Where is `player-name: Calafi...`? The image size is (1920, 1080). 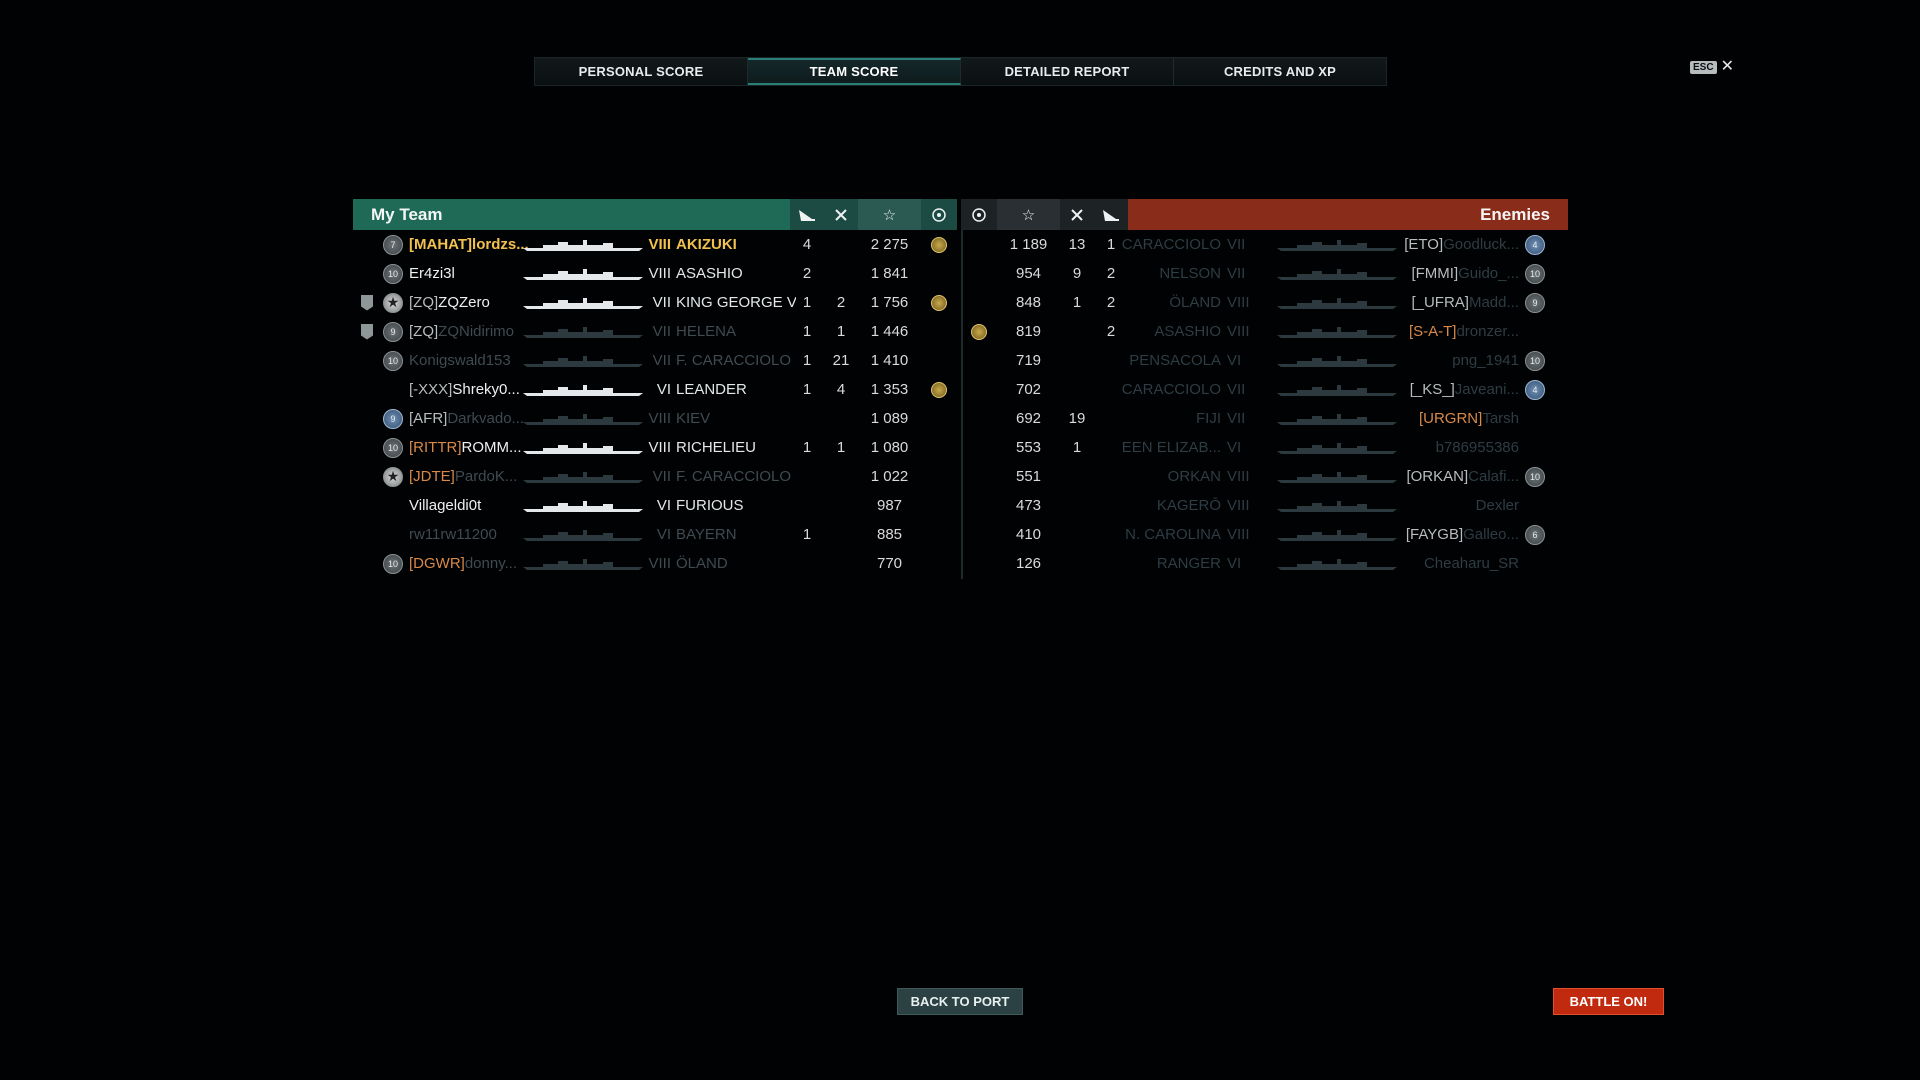 player-name: Calafi... is located at coordinates (1493, 476).